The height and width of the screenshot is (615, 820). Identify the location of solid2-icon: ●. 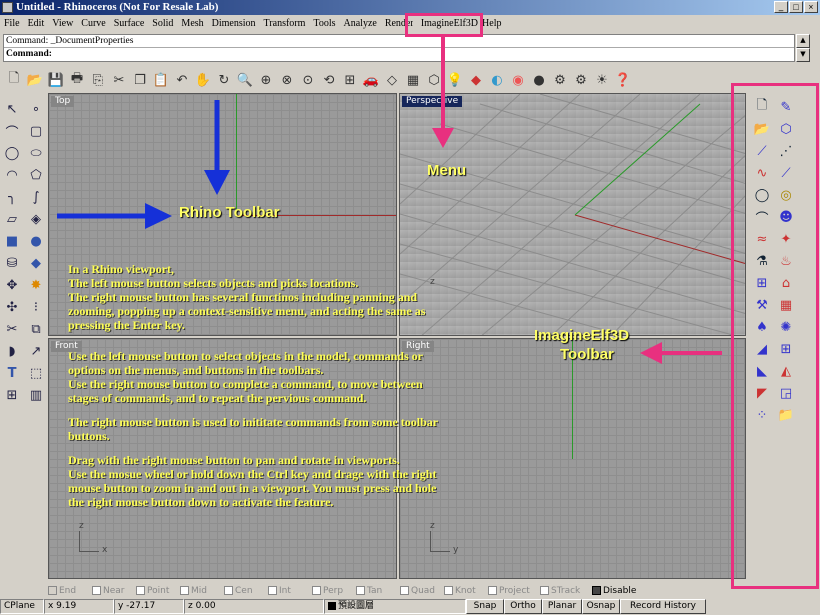
(36, 241).